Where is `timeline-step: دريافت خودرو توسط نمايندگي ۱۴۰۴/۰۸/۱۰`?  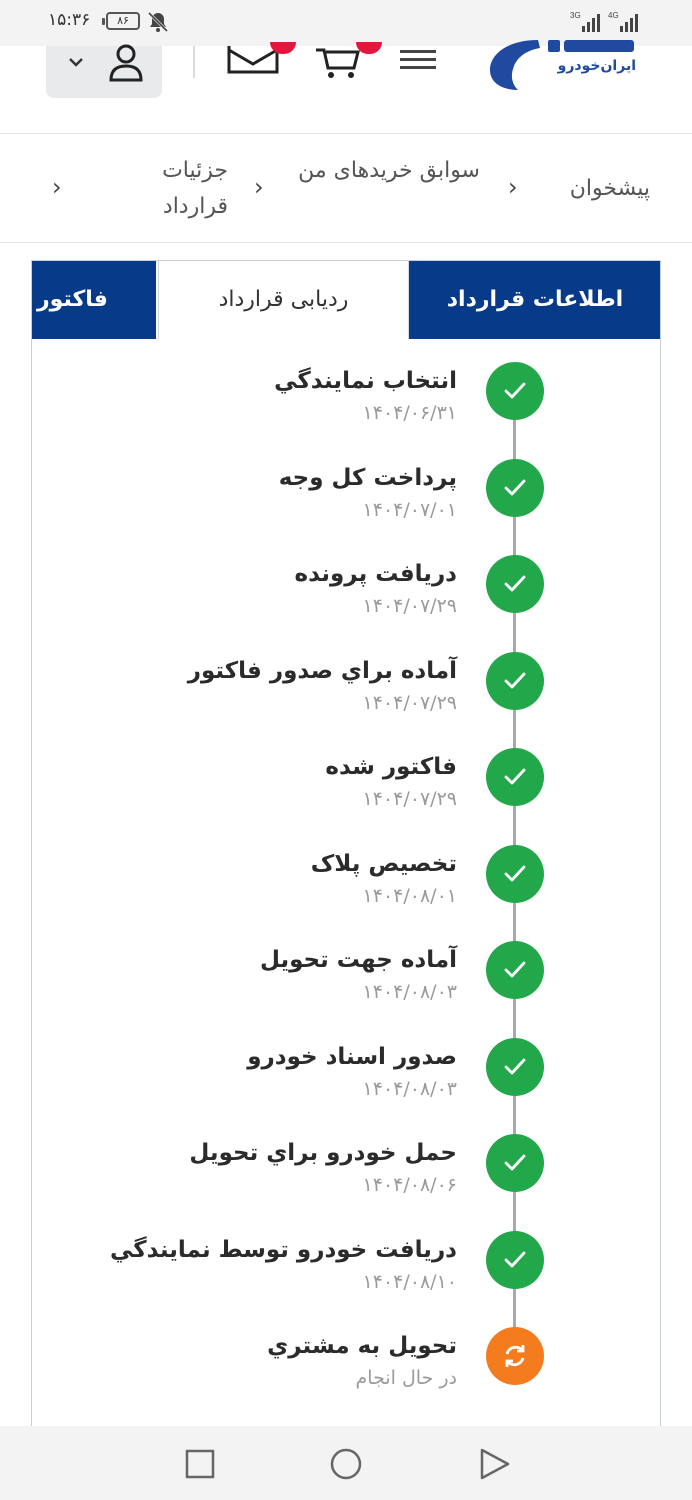
timeline-step: دريافت خودرو توسط نمايندگي ۱۴۰۴/۰۸/۱۰ is located at coordinates (340, 1275).